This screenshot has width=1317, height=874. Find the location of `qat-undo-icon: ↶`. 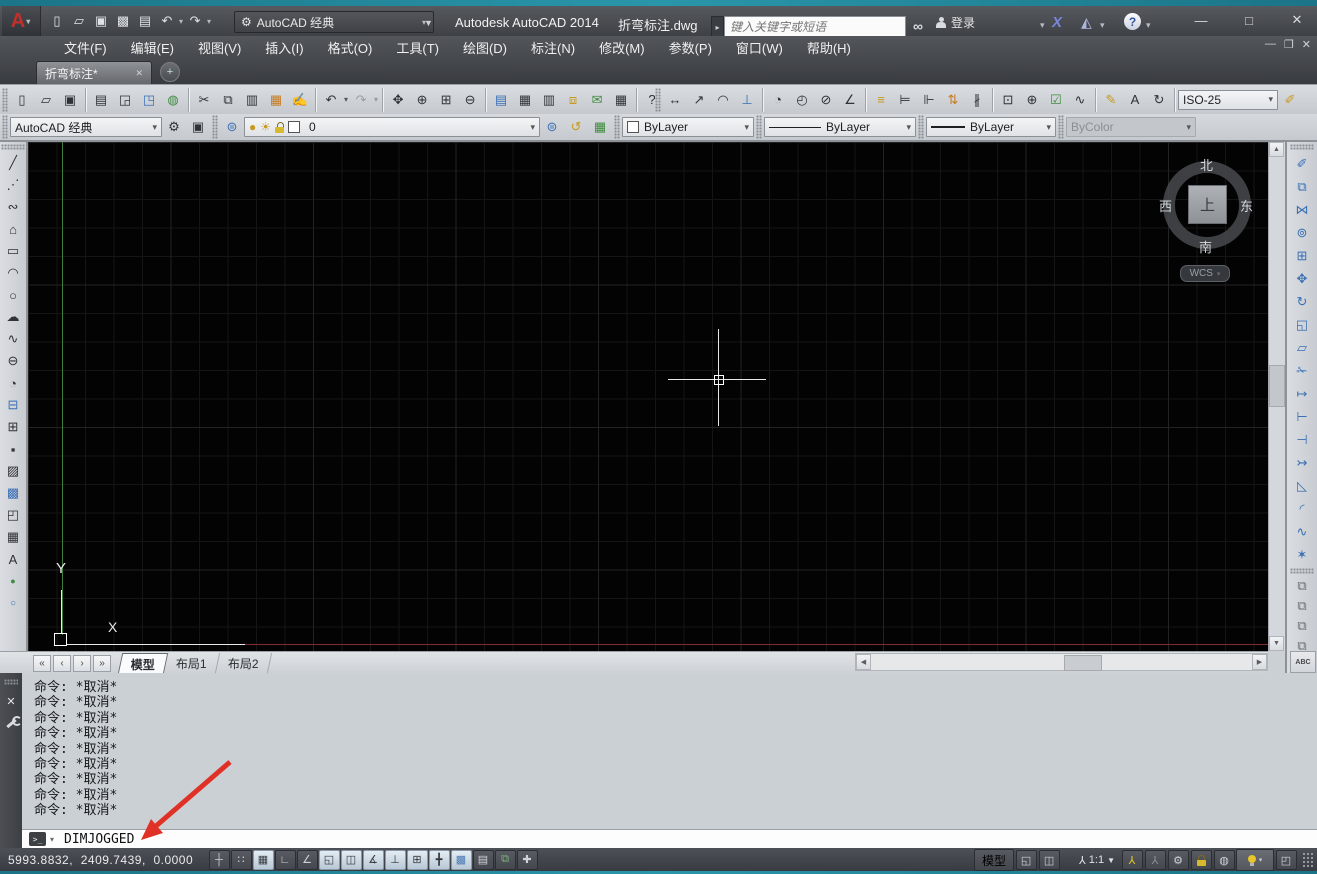

qat-undo-icon: ↶ is located at coordinates (167, 21).